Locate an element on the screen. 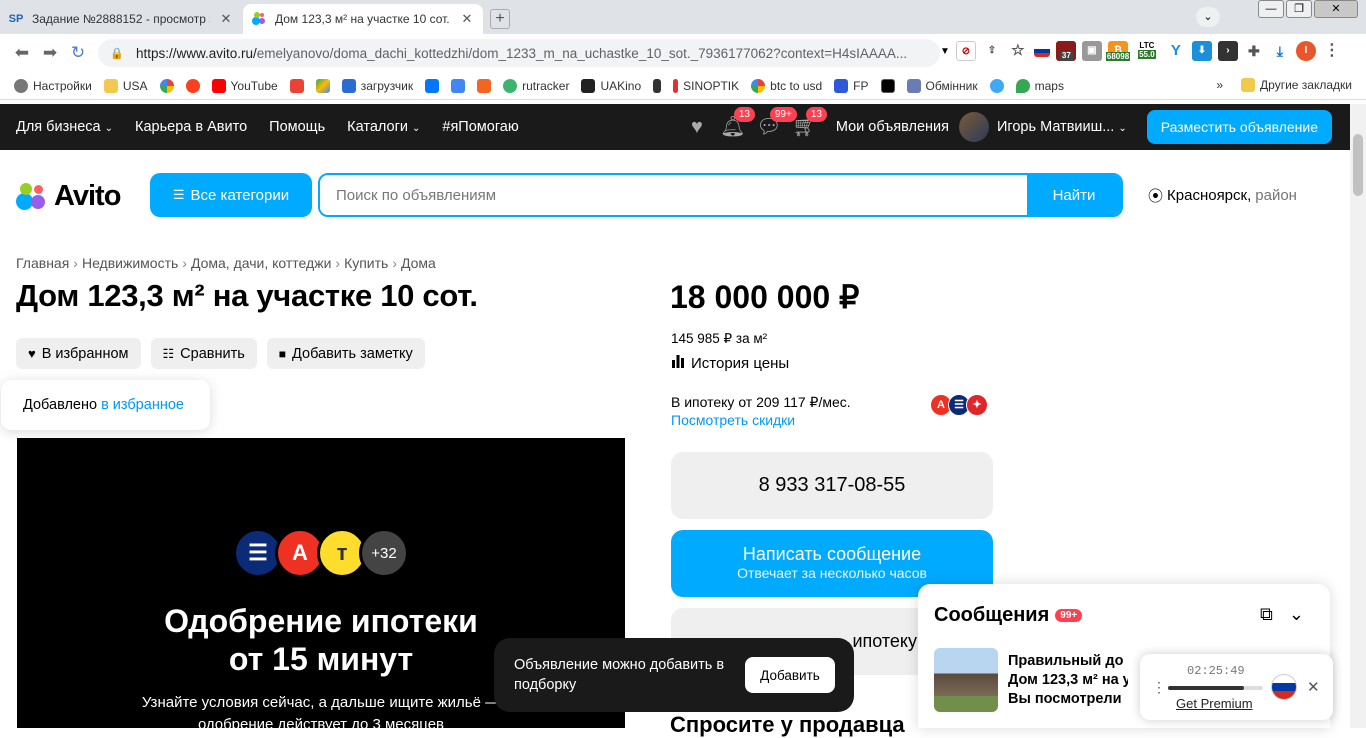 Image resolution: width=1366 pixels, height=738 pixels. nav-i-help: #яПомогаю is located at coordinates (480, 127).